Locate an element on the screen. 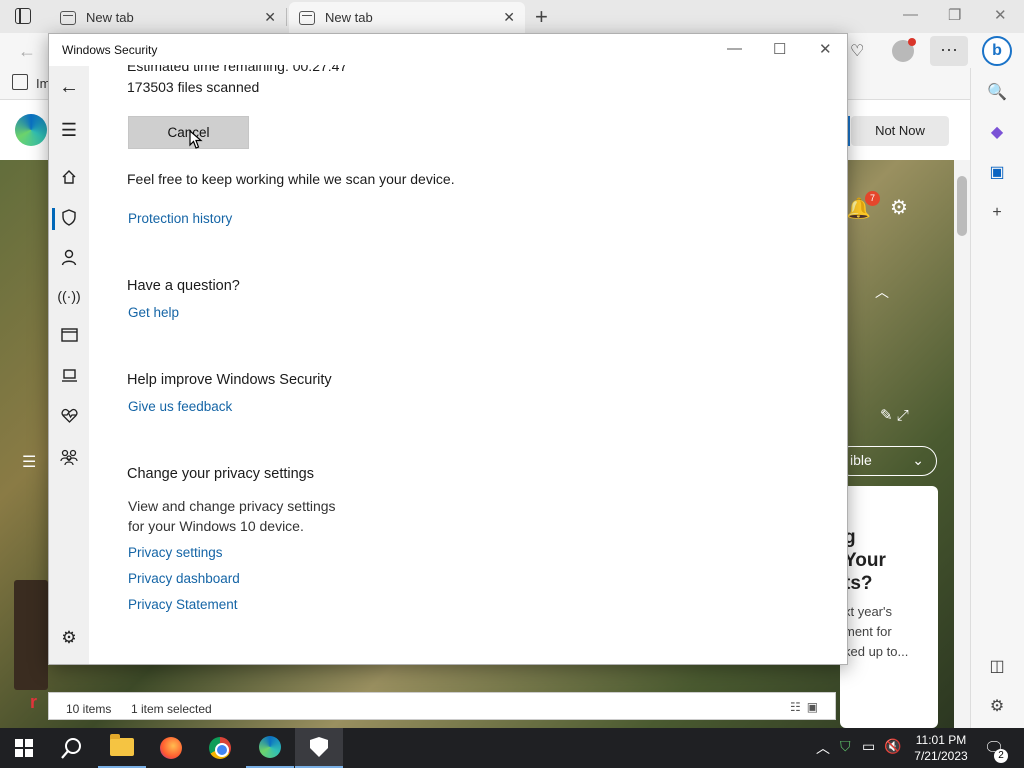  search-icon is located at coordinates (71, 748).